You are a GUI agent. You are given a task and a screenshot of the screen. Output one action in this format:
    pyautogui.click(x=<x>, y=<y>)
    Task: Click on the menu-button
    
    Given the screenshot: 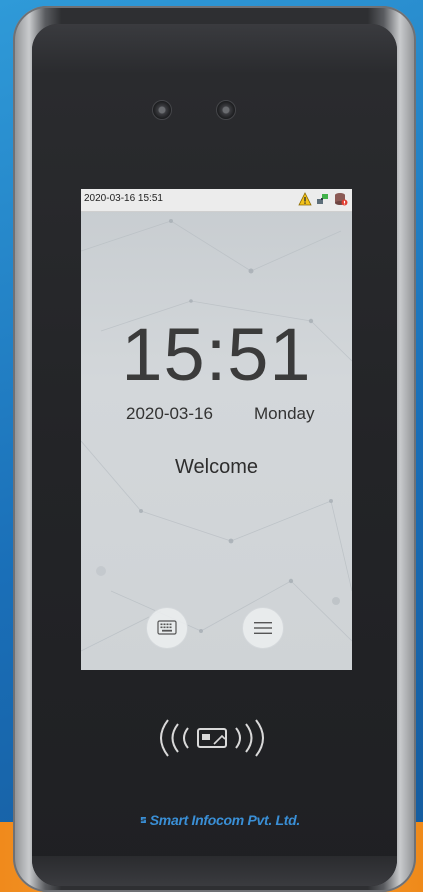 What is the action you would take?
    pyautogui.click(x=263, y=628)
    